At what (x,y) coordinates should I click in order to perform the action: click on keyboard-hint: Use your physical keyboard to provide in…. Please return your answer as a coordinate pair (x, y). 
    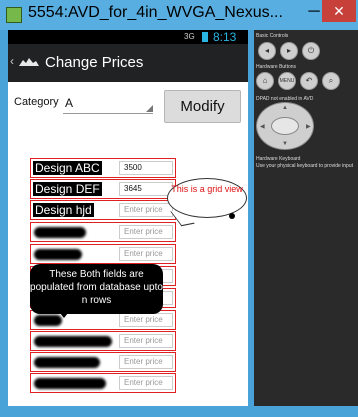
    Looking at the image, I should click on (304, 166).